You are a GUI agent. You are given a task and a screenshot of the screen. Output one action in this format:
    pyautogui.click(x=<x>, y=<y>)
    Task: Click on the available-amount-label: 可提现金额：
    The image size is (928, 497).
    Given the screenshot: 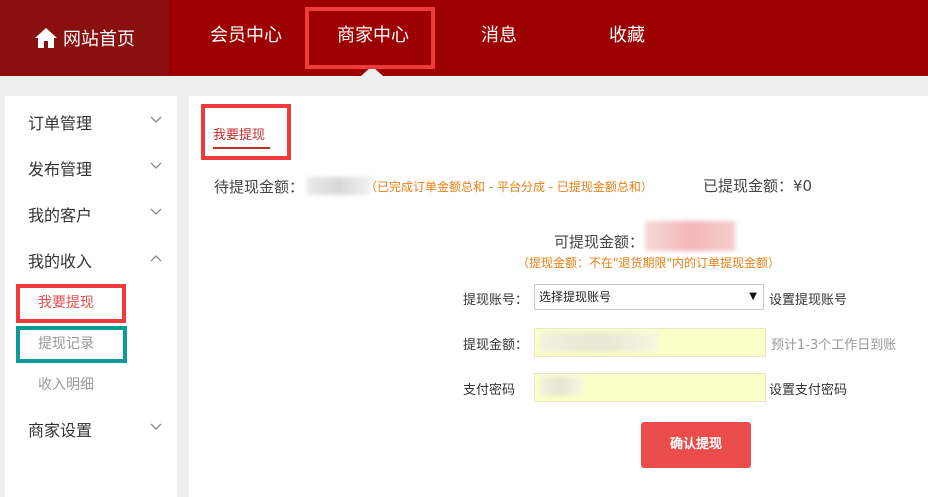 What is the action you would take?
    pyautogui.click(x=599, y=242)
    